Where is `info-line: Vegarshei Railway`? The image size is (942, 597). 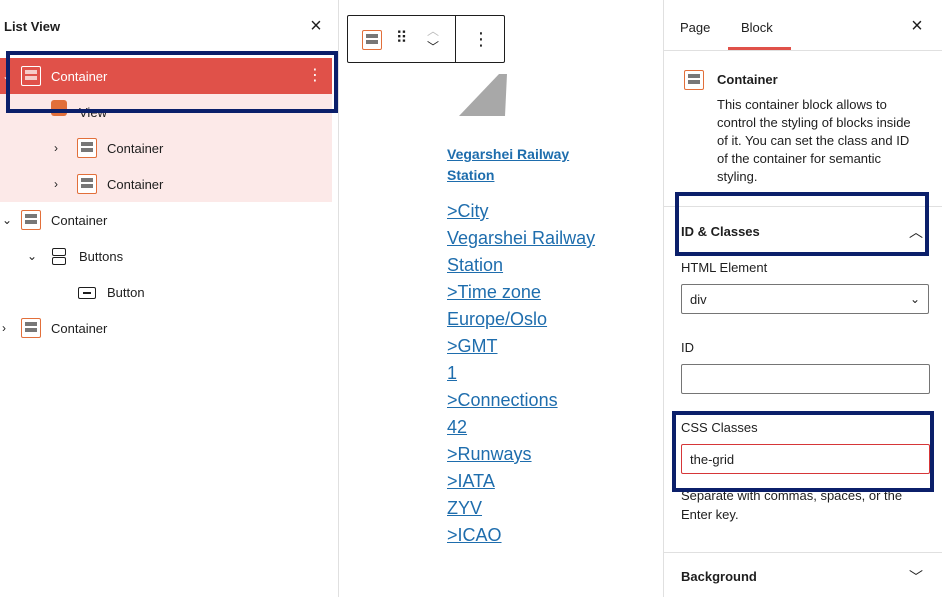 info-line: Vegarshei Railway is located at coordinates (552, 238).